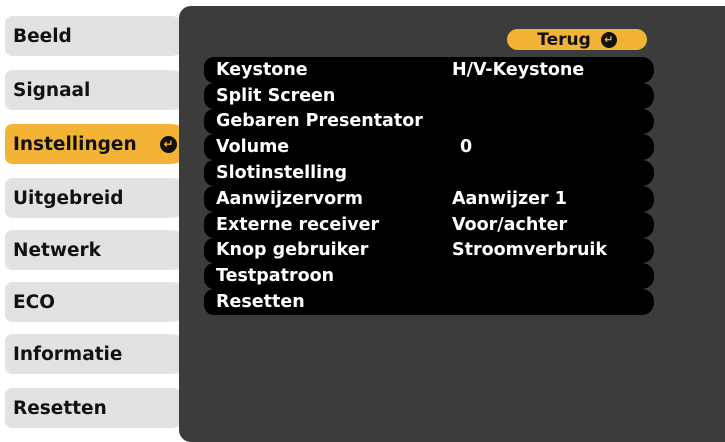 This screenshot has width=725, height=442. Describe the element at coordinates (510, 224) in the screenshot. I see `menu-row-value: Voor/achter` at that location.